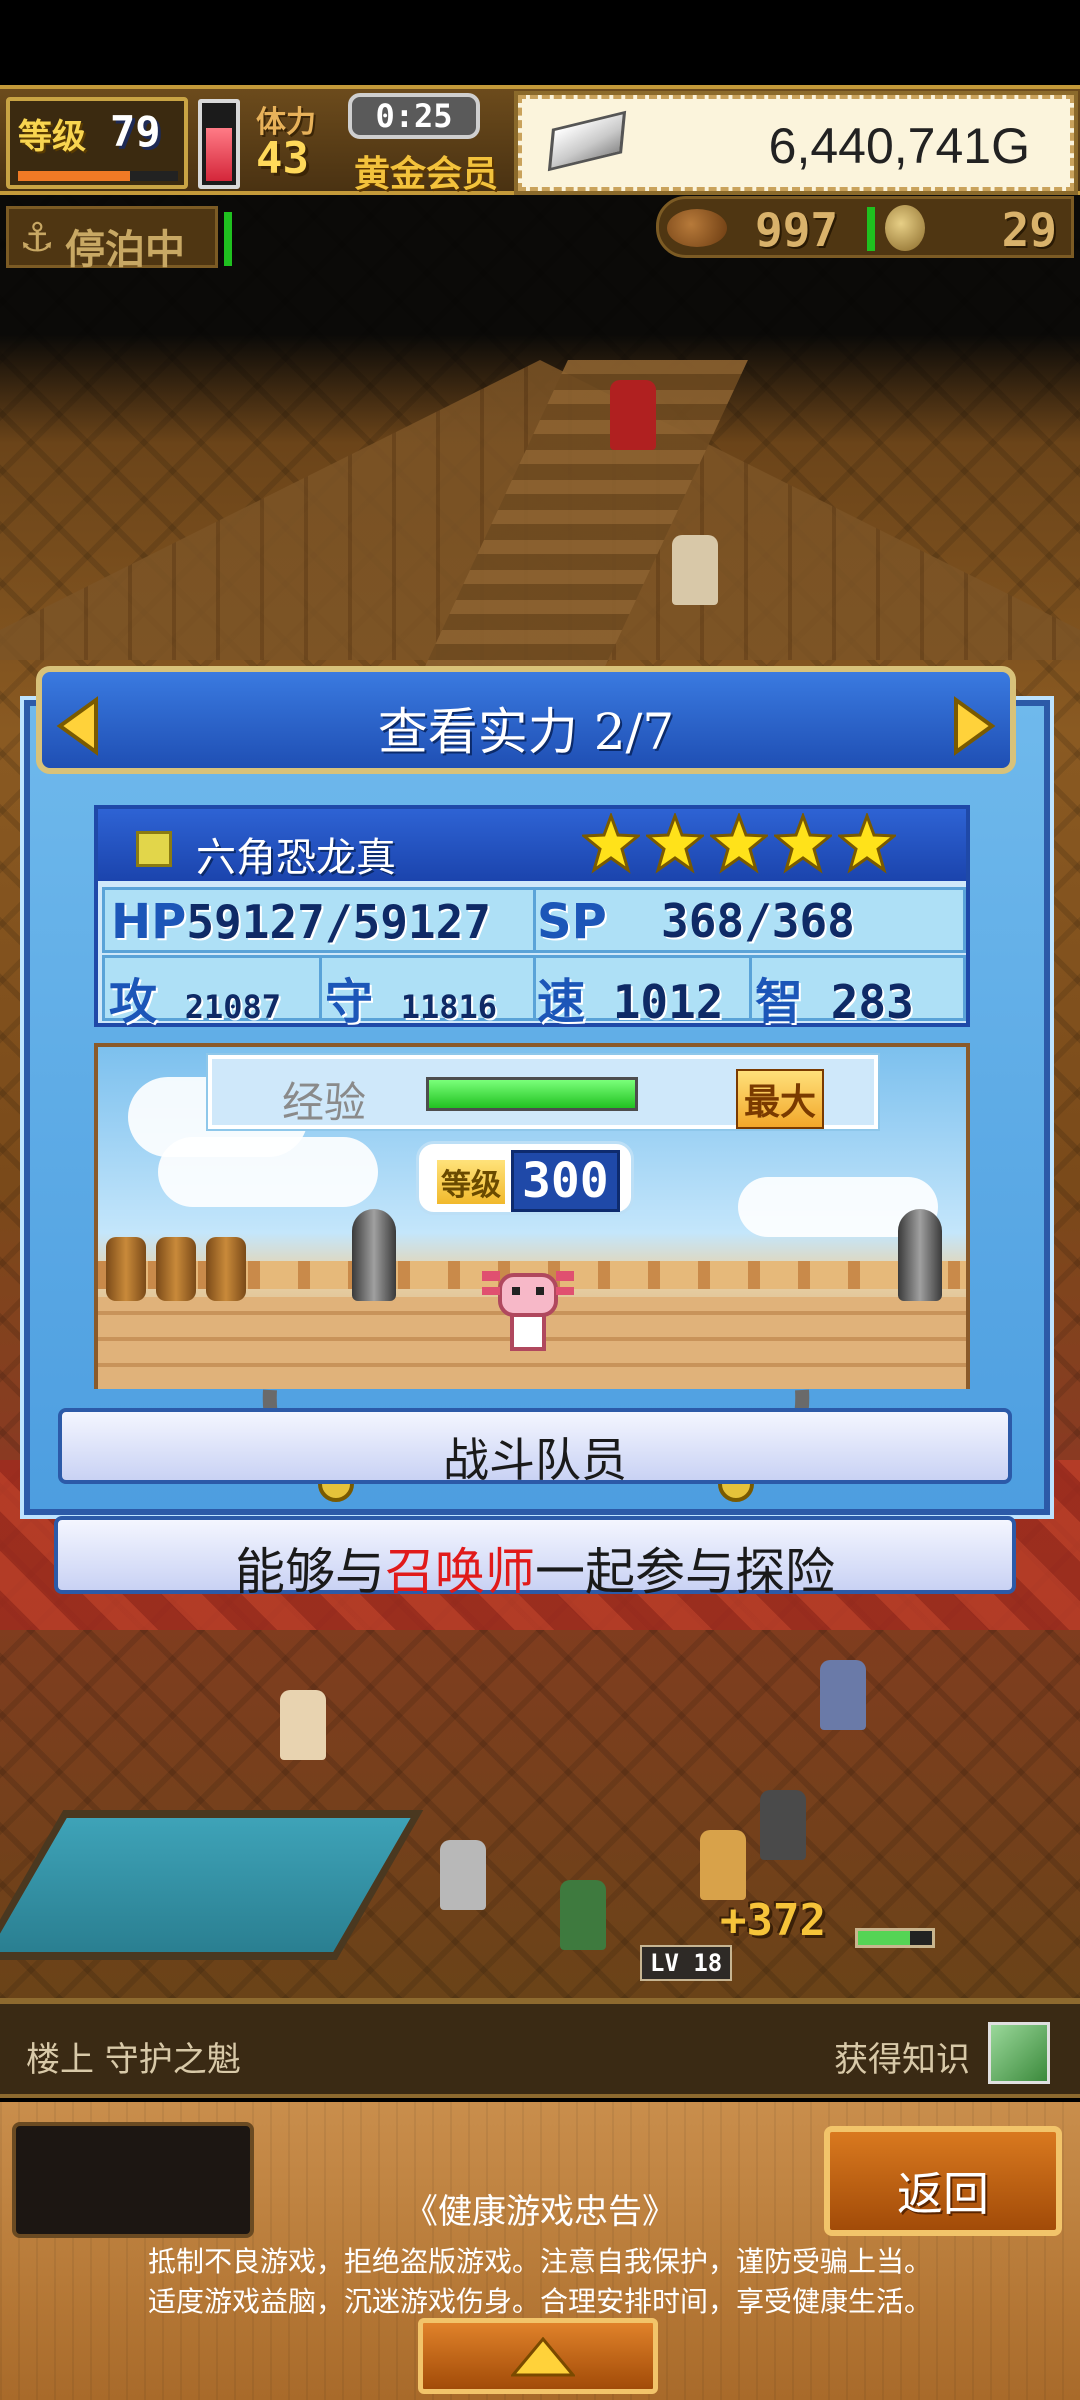 This screenshot has width=1080, height=2400. What do you see at coordinates (133, 1002) in the screenshot?
I see `atk-label: 攻` at bounding box center [133, 1002].